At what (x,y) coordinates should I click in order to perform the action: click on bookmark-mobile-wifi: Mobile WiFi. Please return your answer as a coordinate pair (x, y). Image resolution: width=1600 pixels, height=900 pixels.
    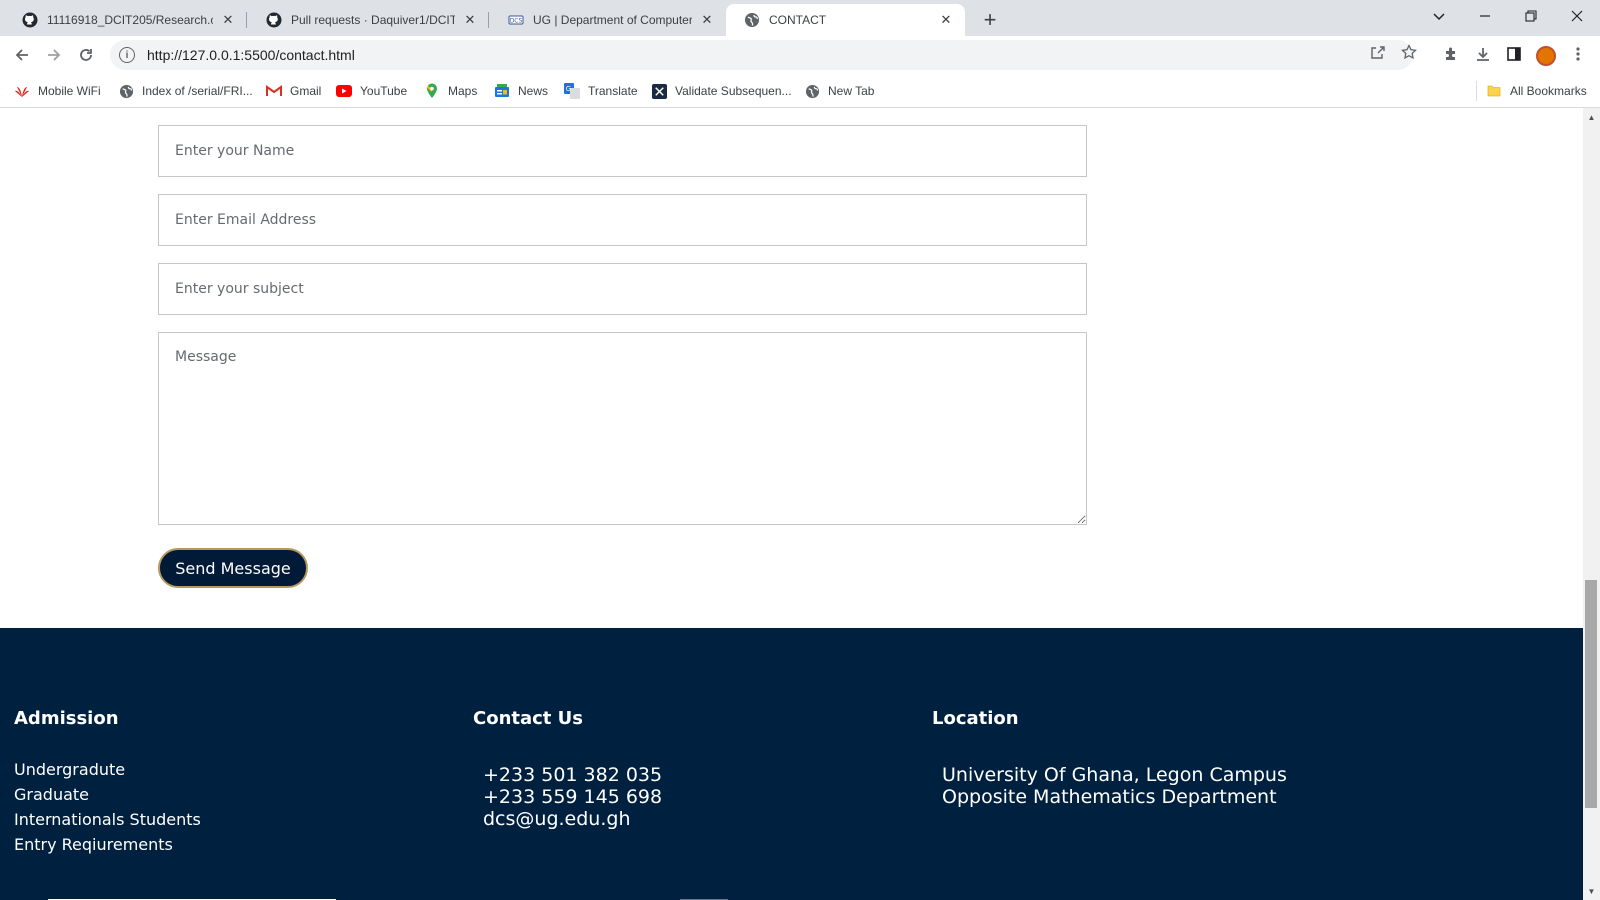
    Looking at the image, I should click on (57, 91).